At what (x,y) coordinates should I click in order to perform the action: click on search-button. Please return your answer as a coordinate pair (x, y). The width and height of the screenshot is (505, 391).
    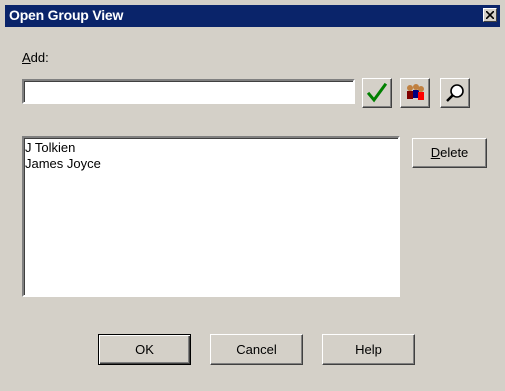
    Looking at the image, I should click on (455, 93).